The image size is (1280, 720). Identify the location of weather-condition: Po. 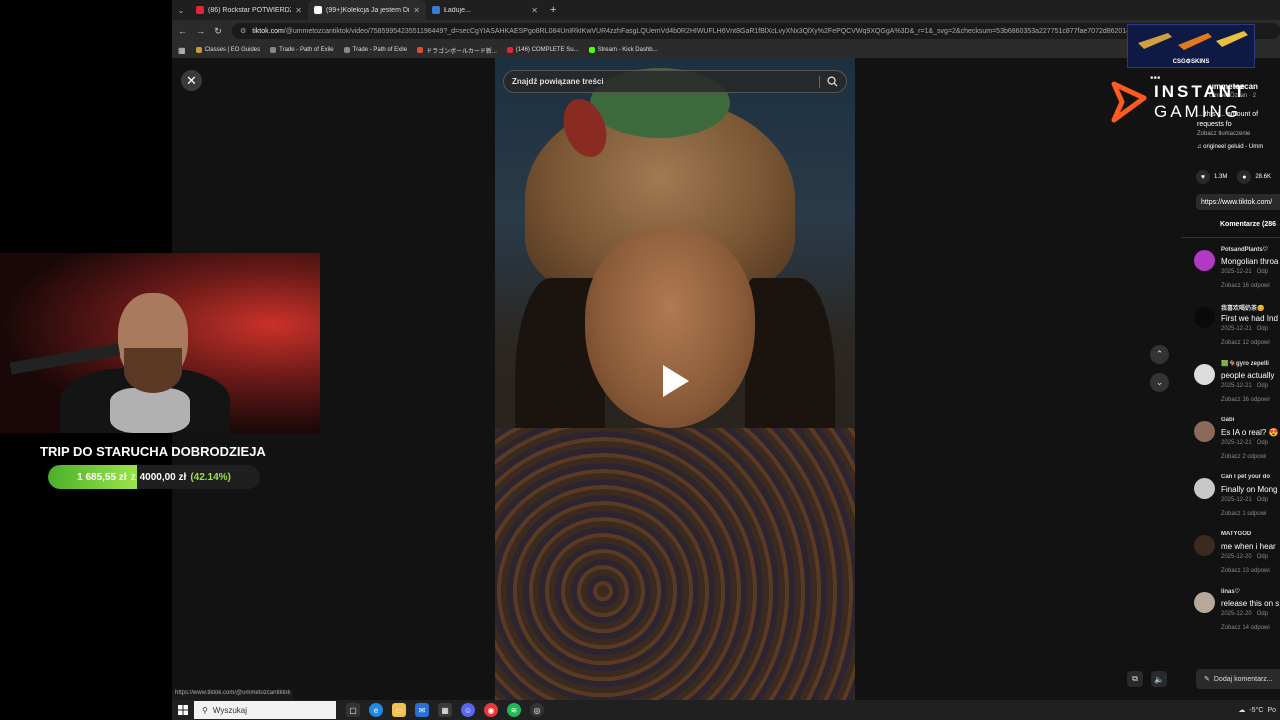
(1271, 710).